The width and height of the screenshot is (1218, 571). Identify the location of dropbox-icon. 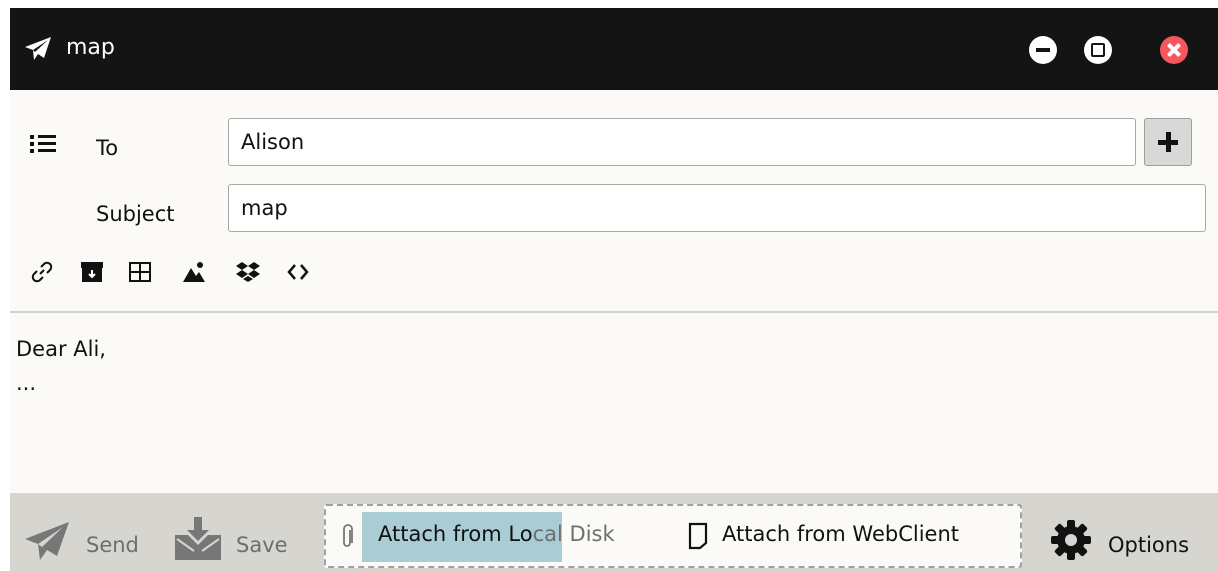
(248, 272).